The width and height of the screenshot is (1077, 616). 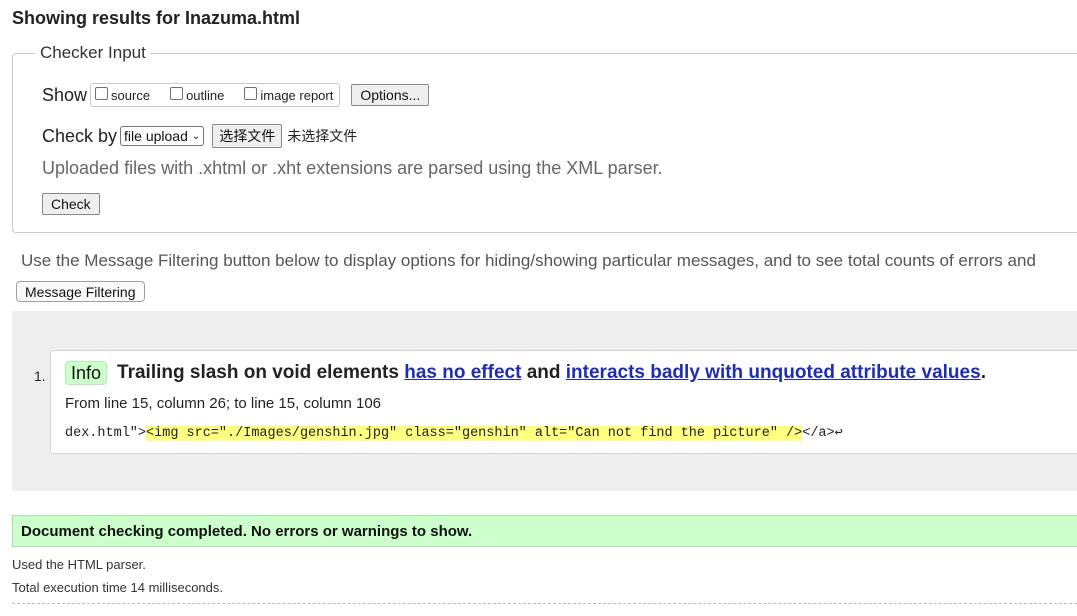 I want to click on parser-used: Used the HTML parser., so click(x=79, y=564).